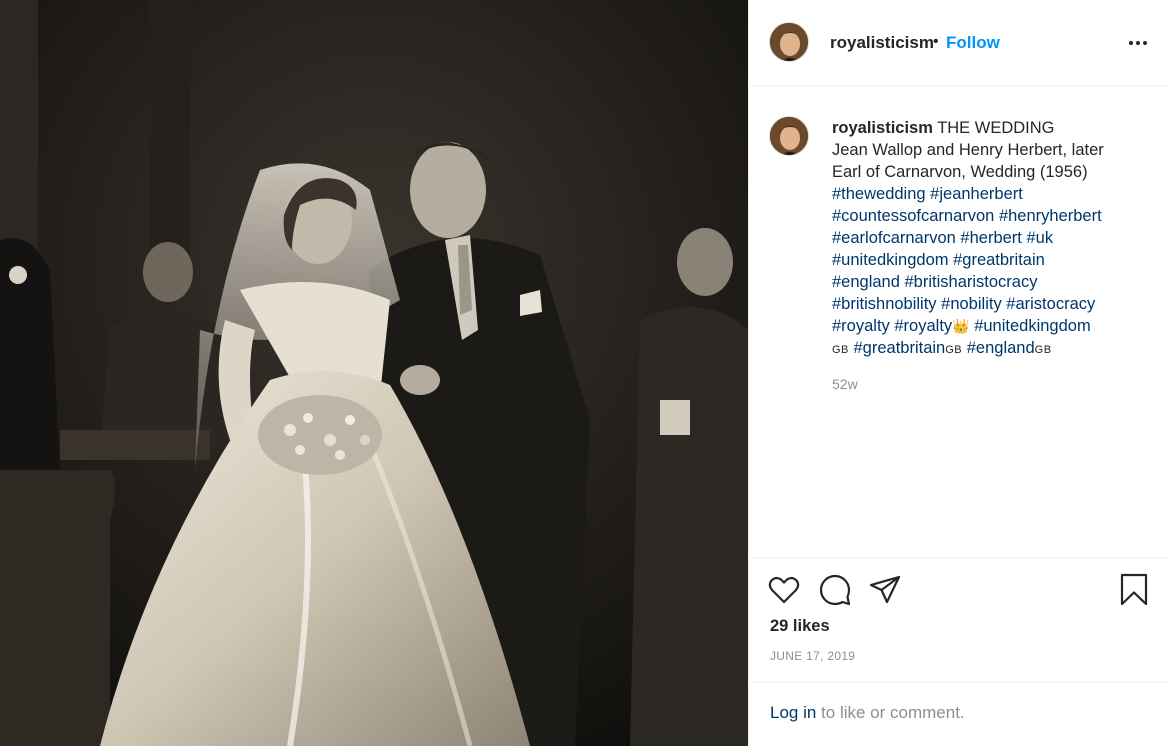 This screenshot has height=746, width=1168. I want to click on like-count: 29 likes, so click(800, 626).